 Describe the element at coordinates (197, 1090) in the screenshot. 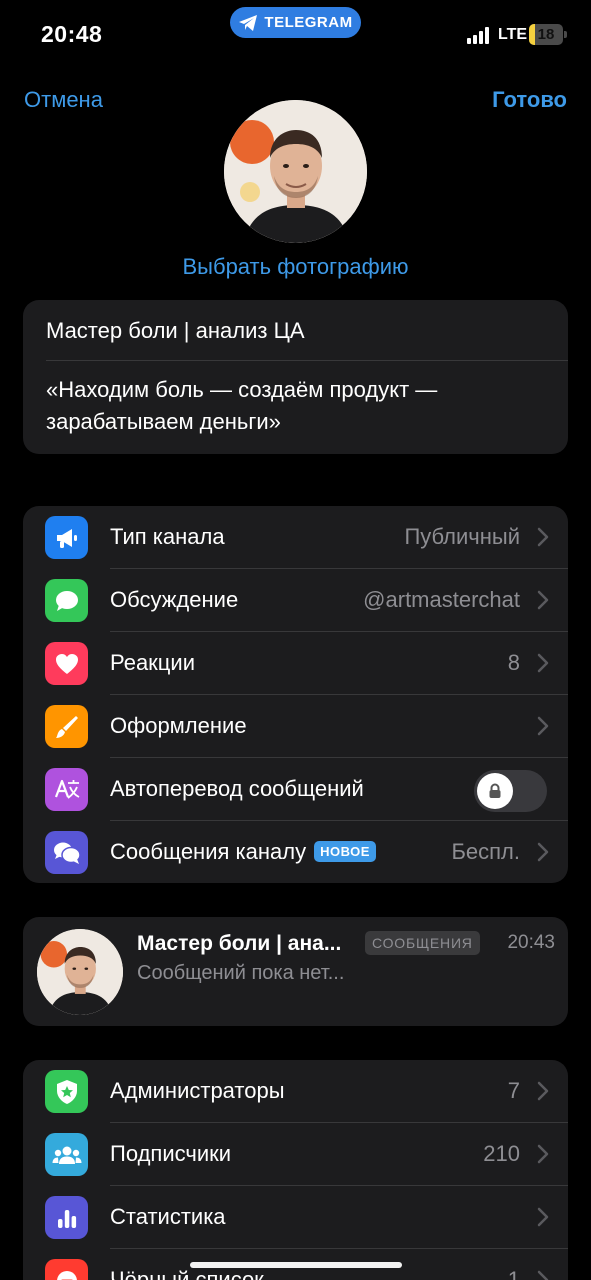

I see `settings-row-label: Администраторы` at that location.